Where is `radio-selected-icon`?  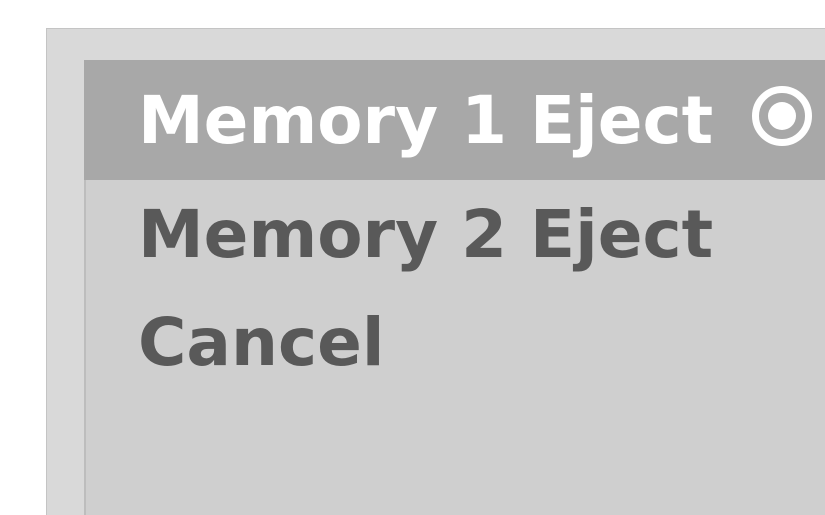
radio-selected-icon is located at coordinates (782, 116).